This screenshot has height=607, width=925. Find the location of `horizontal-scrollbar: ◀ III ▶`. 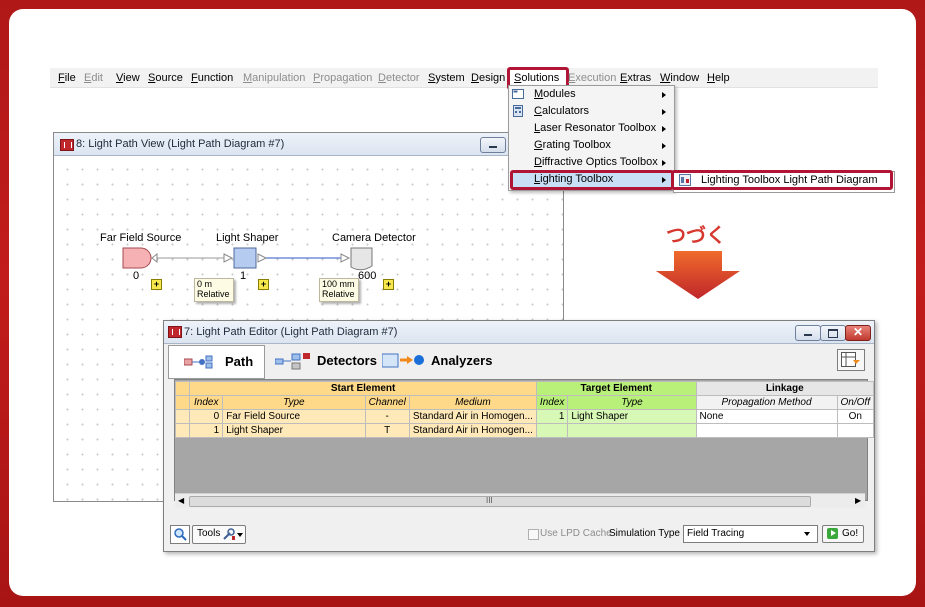

horizontal-scrollbar: ◀ III ▶ is located at coordinates (520, 500).